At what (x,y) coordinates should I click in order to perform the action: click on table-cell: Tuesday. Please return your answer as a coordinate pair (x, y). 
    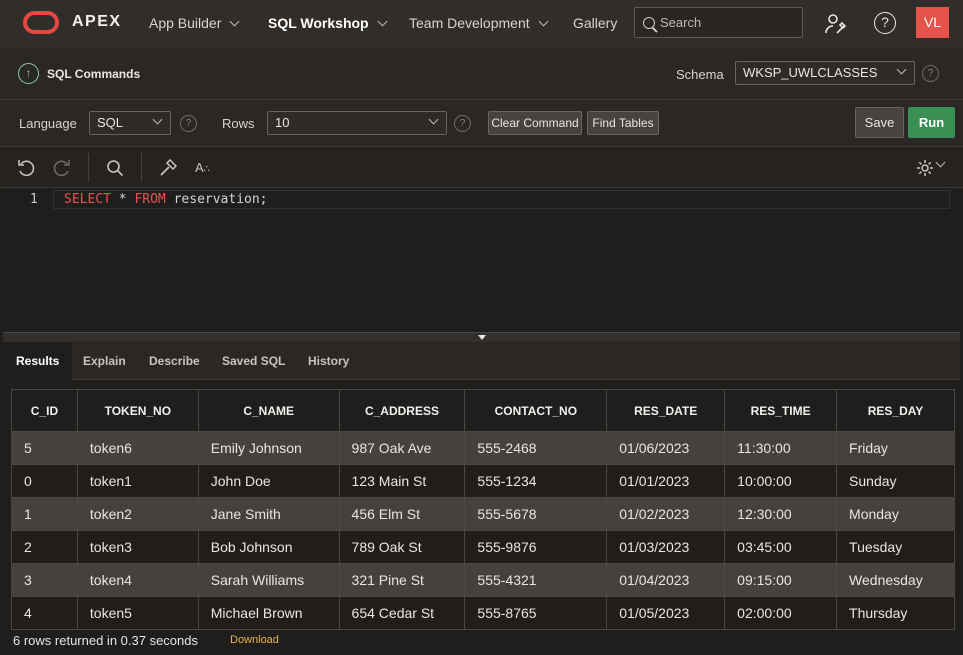
    Looking at the image, I should click on (895, 547).